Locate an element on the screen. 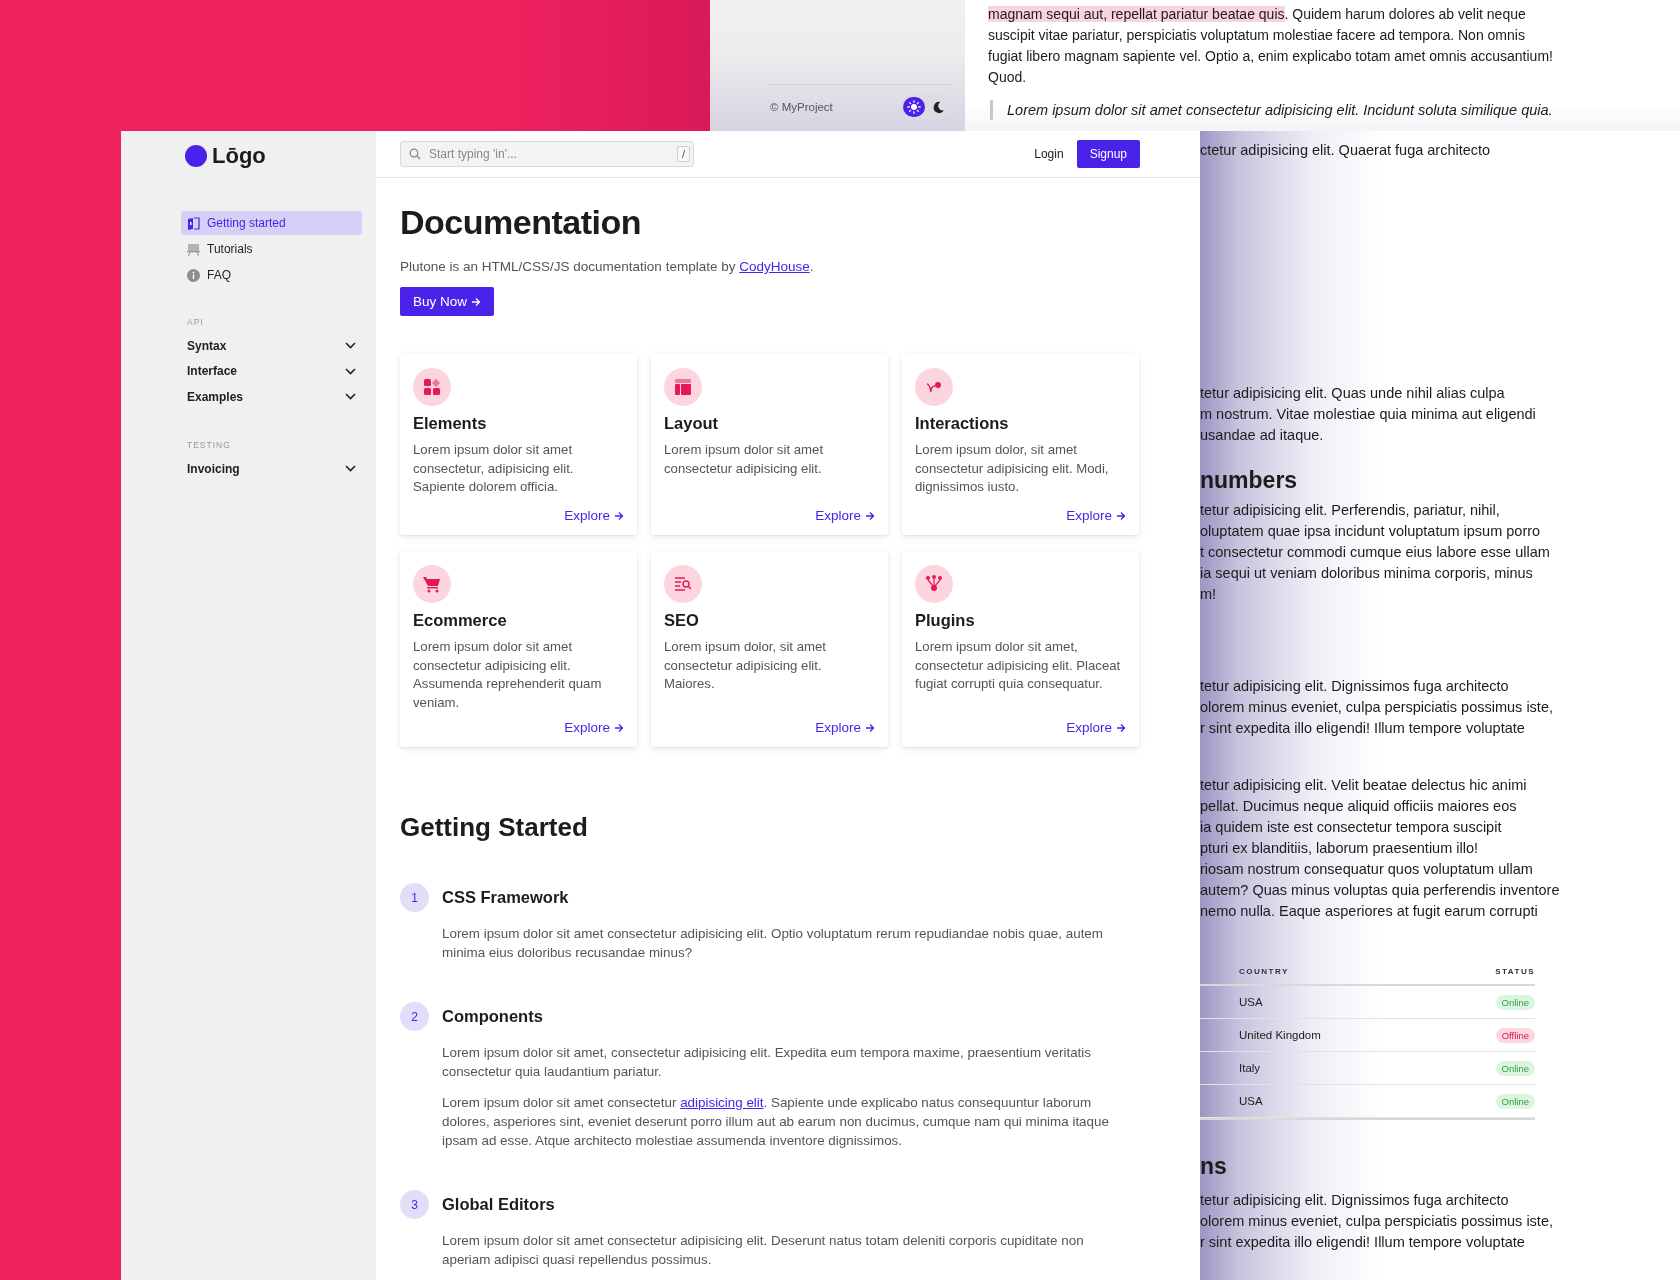 The image size is (1680, 1280). page-title: Documentation is located at coordinates (521, 222).